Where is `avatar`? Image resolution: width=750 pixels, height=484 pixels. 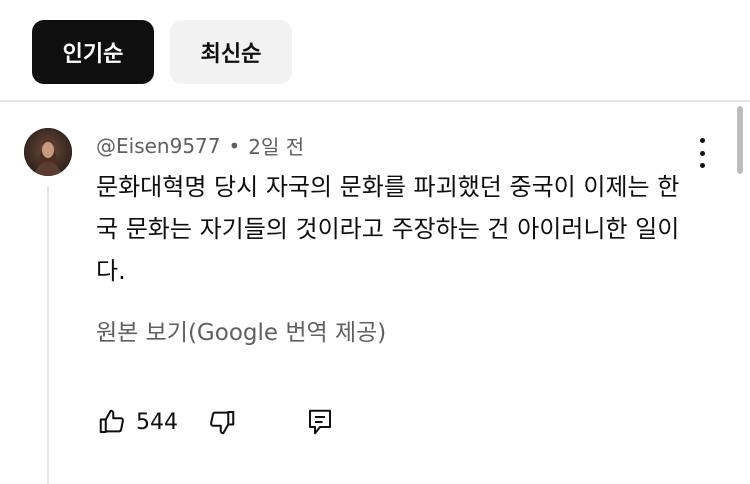 avatar is located at coordinates (48, 152).